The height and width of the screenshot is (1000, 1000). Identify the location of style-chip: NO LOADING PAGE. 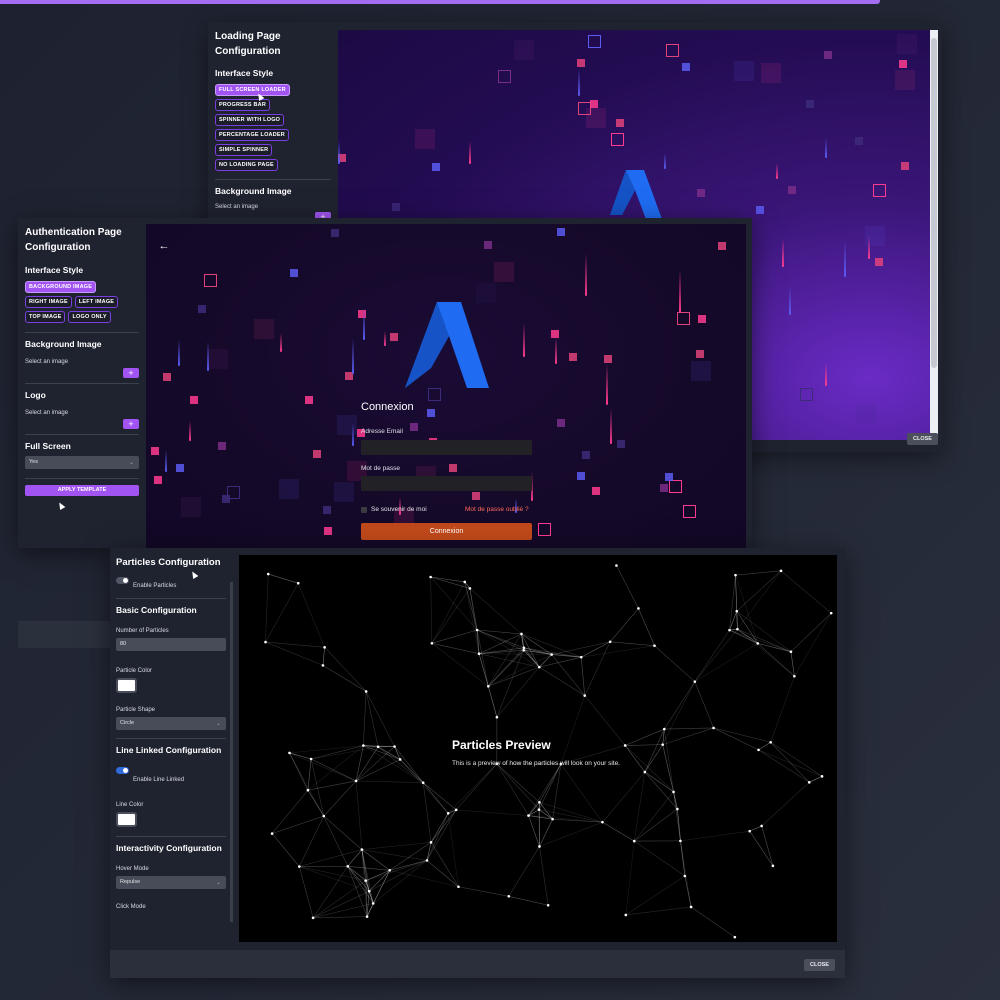
(246, 165).